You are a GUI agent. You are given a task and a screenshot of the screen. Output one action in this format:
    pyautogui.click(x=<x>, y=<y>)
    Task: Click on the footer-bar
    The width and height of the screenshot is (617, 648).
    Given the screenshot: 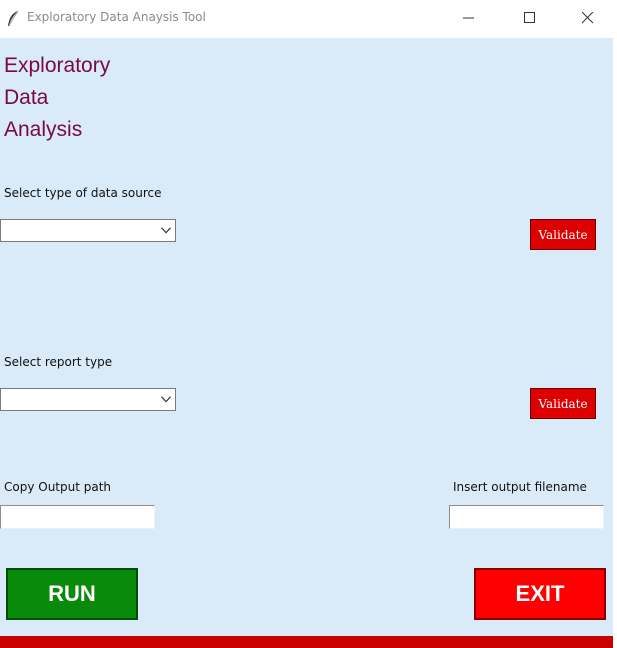 What is the action you would take?
    pyautogui.click(x=306, y=642)
    